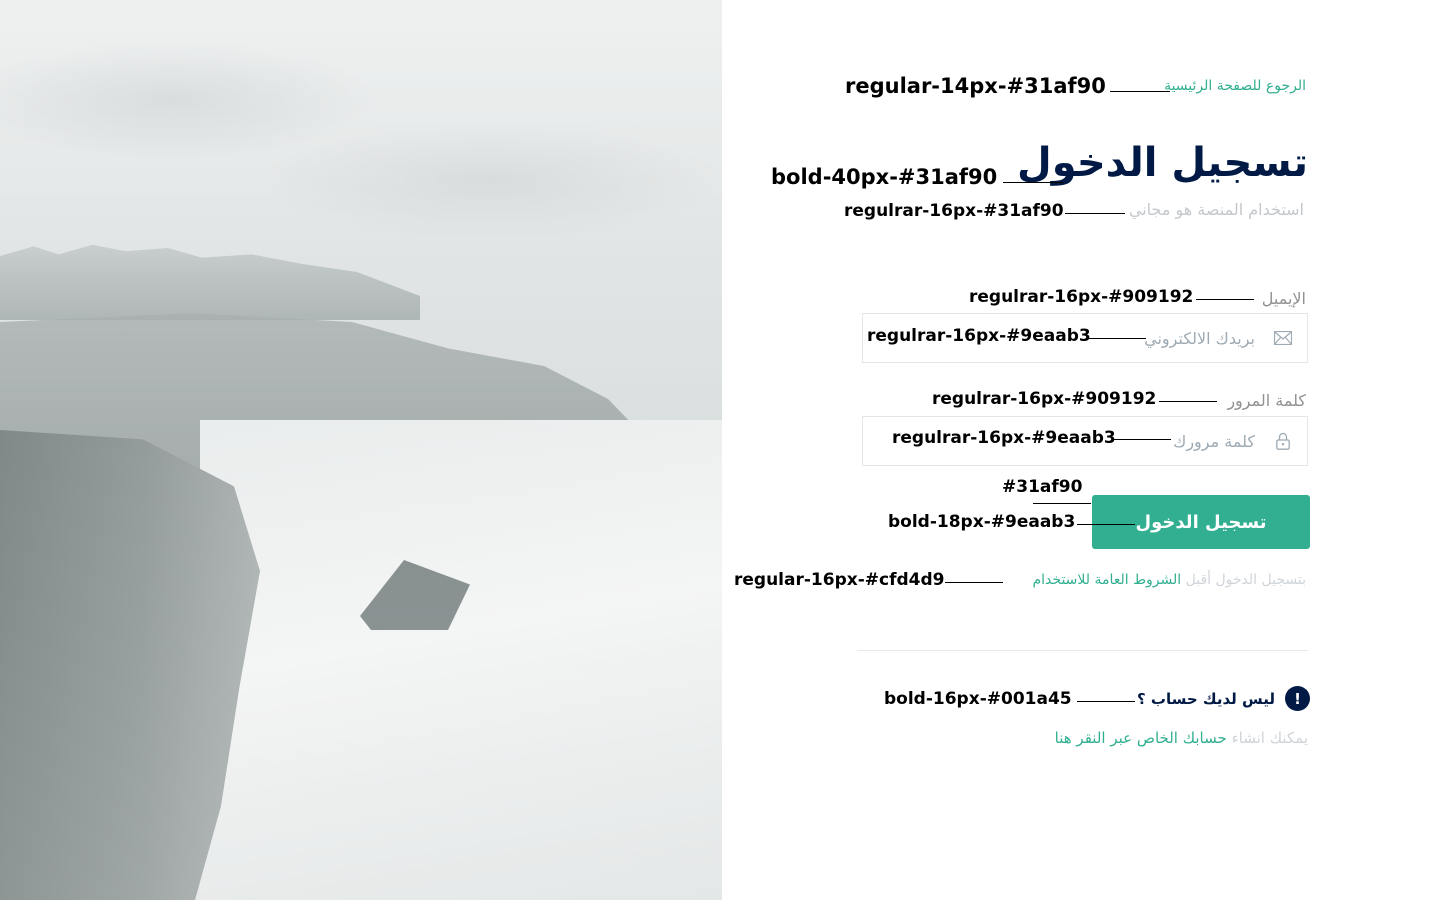 The image size is (1440, 900). Describe the element at coordinates (1141, 738) in the screenshot. I see `create-account-link: حسابك الخاص عبر النقر هنا` at that location.